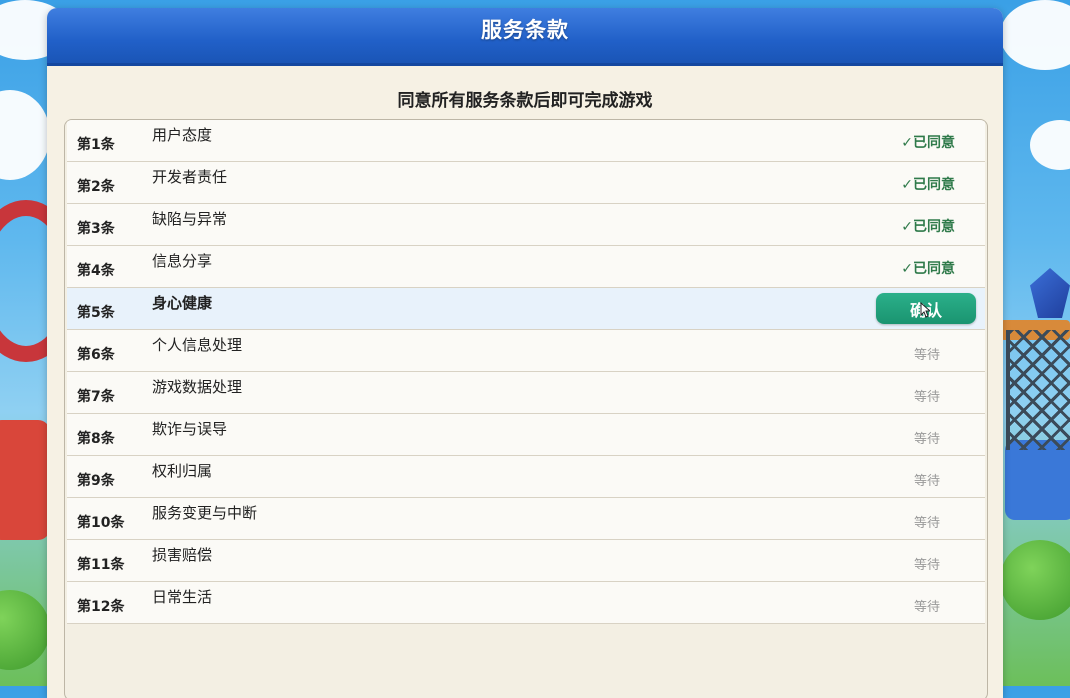 The width and height of the screenshot is (1070, 698). I want to click on term-title: 信息分享, so click(182, 261).